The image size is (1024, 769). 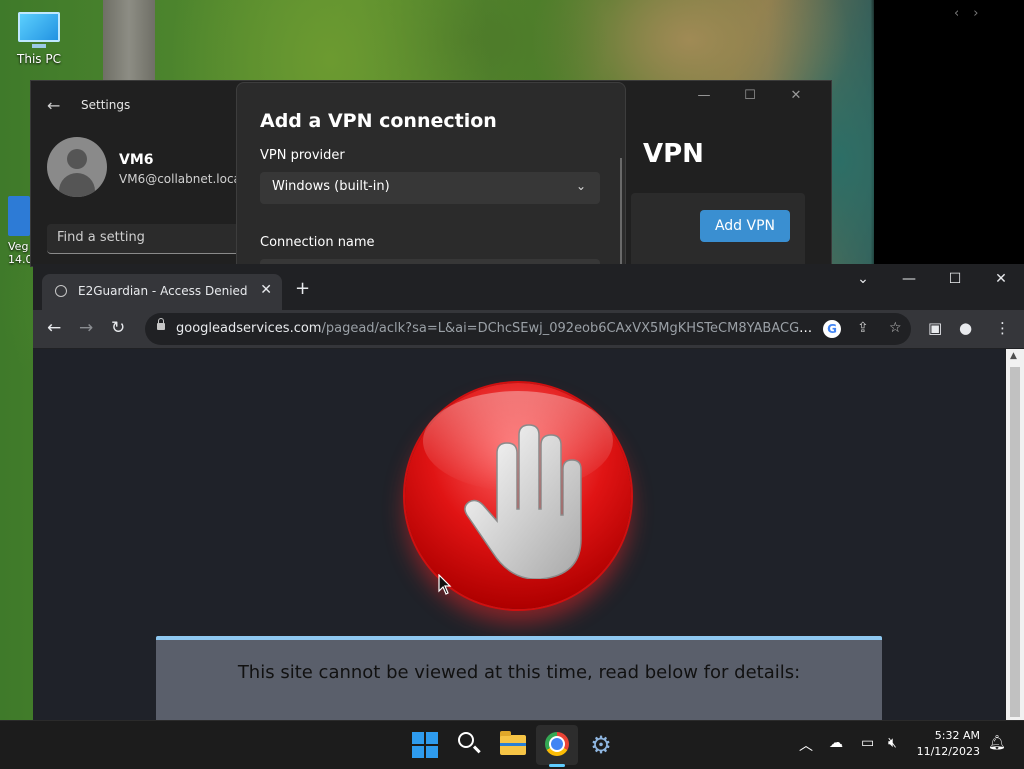 I want to click on add-vpn-button: Add VPN, so click(x=745, y=226).